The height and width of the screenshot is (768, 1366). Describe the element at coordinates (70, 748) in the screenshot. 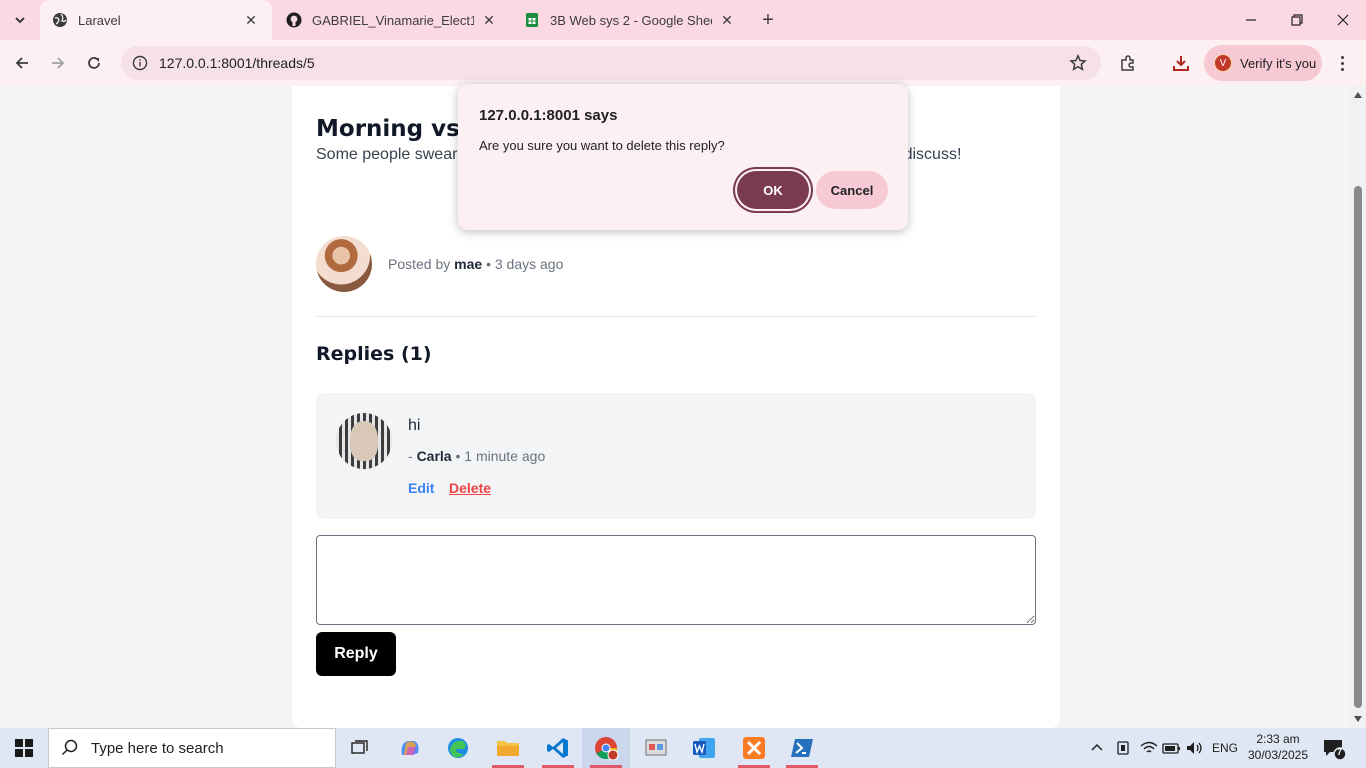

I see `search-icon` at that location.